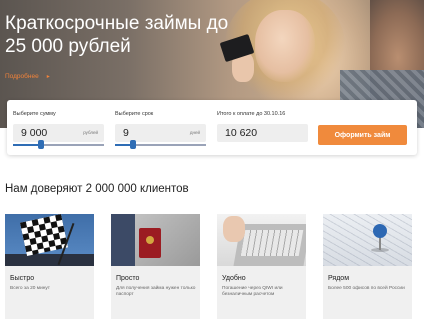  I want to click on feature-title: Рядом, so click(339, 278).